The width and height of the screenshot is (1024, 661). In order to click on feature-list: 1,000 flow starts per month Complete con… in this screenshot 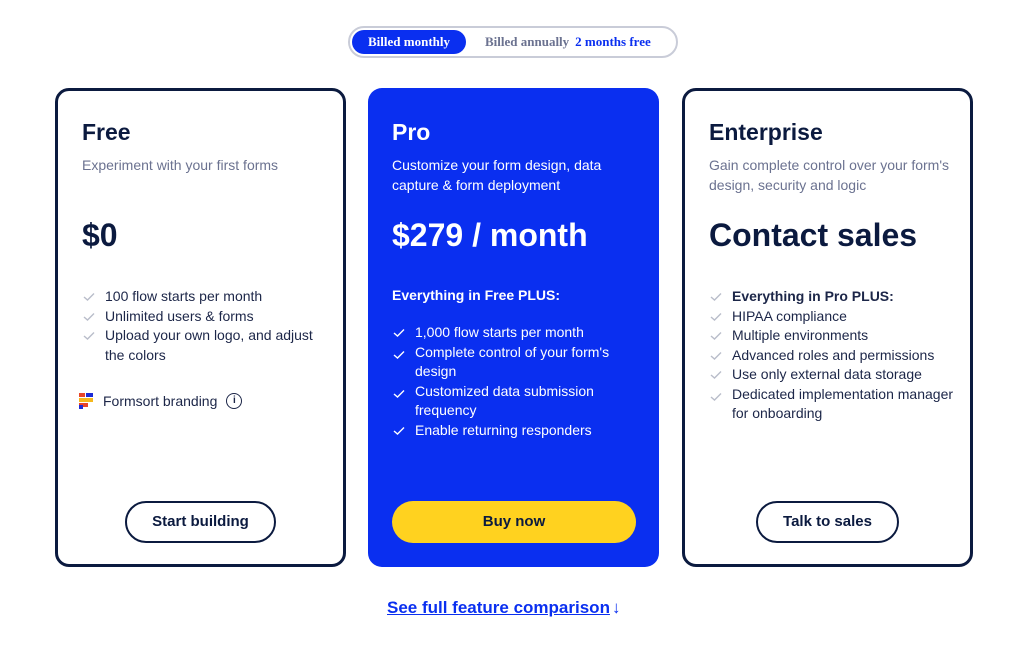, I will do `click(517, 381)`.